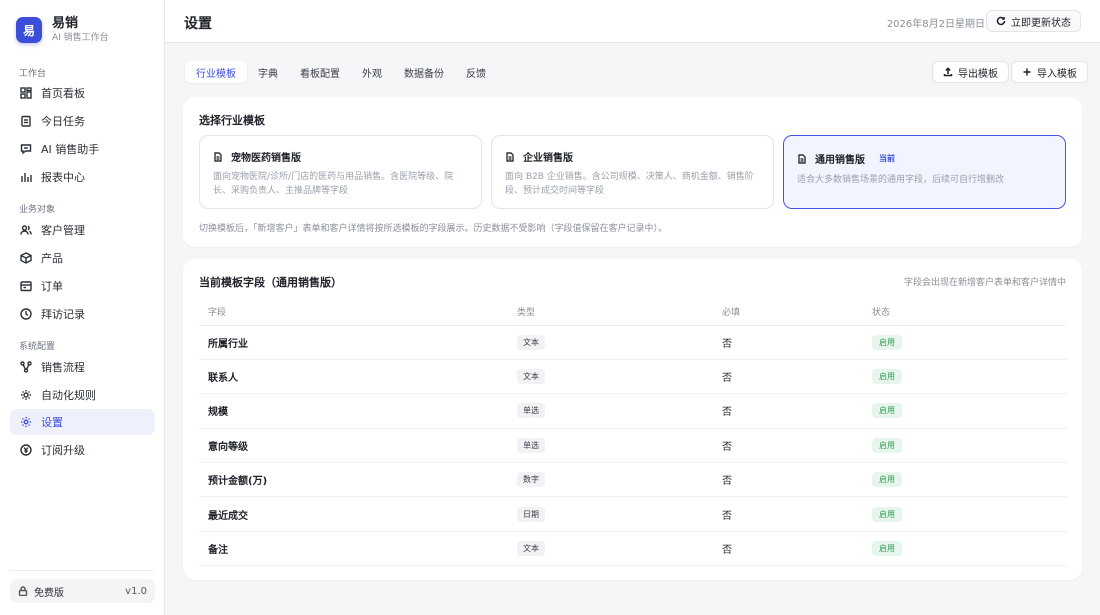 The height and width of the screenshot is (615, 1100). Describe the element at coordinates (633, 549) in the screenshot. I see `table-row: 备注 文本 否 启用` at that location.